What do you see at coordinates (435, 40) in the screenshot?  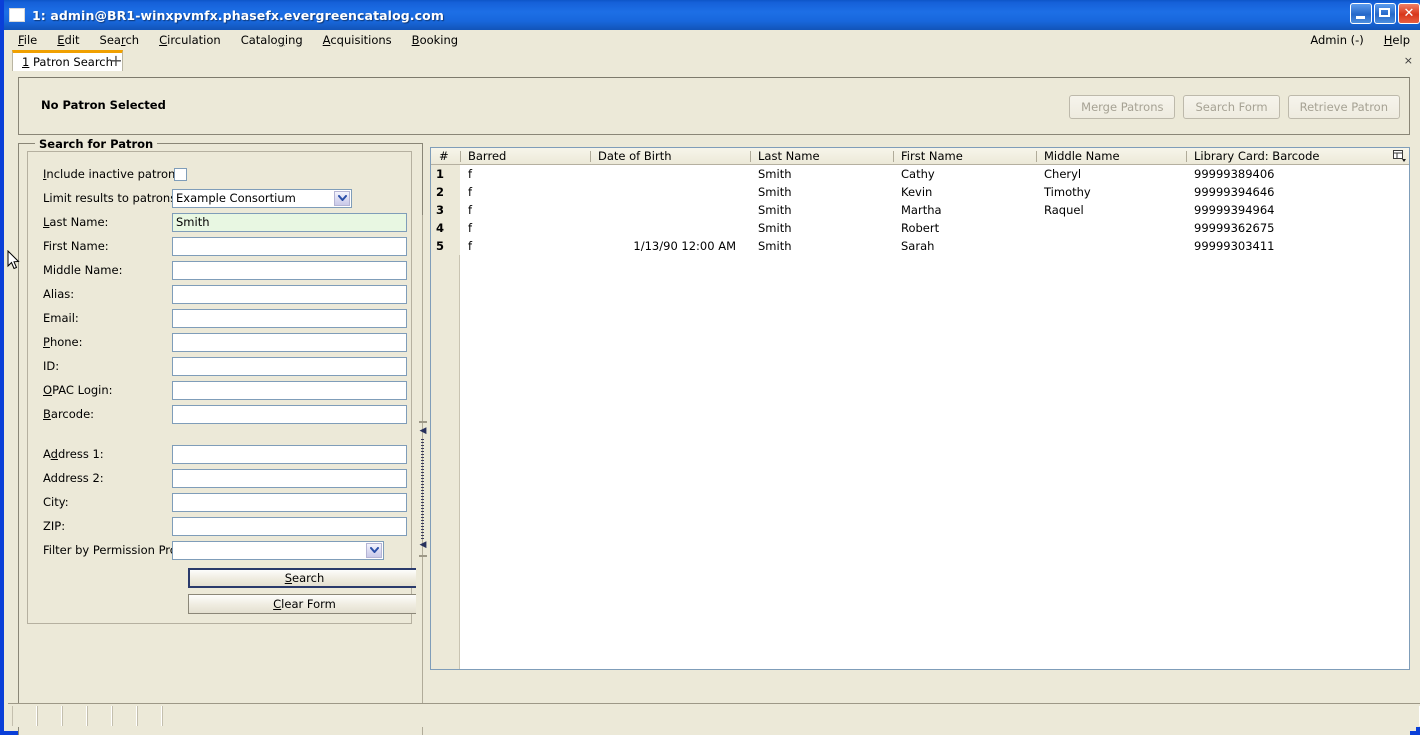 I see `menu-item-booking: Booking` at bounding box center [435, 40].